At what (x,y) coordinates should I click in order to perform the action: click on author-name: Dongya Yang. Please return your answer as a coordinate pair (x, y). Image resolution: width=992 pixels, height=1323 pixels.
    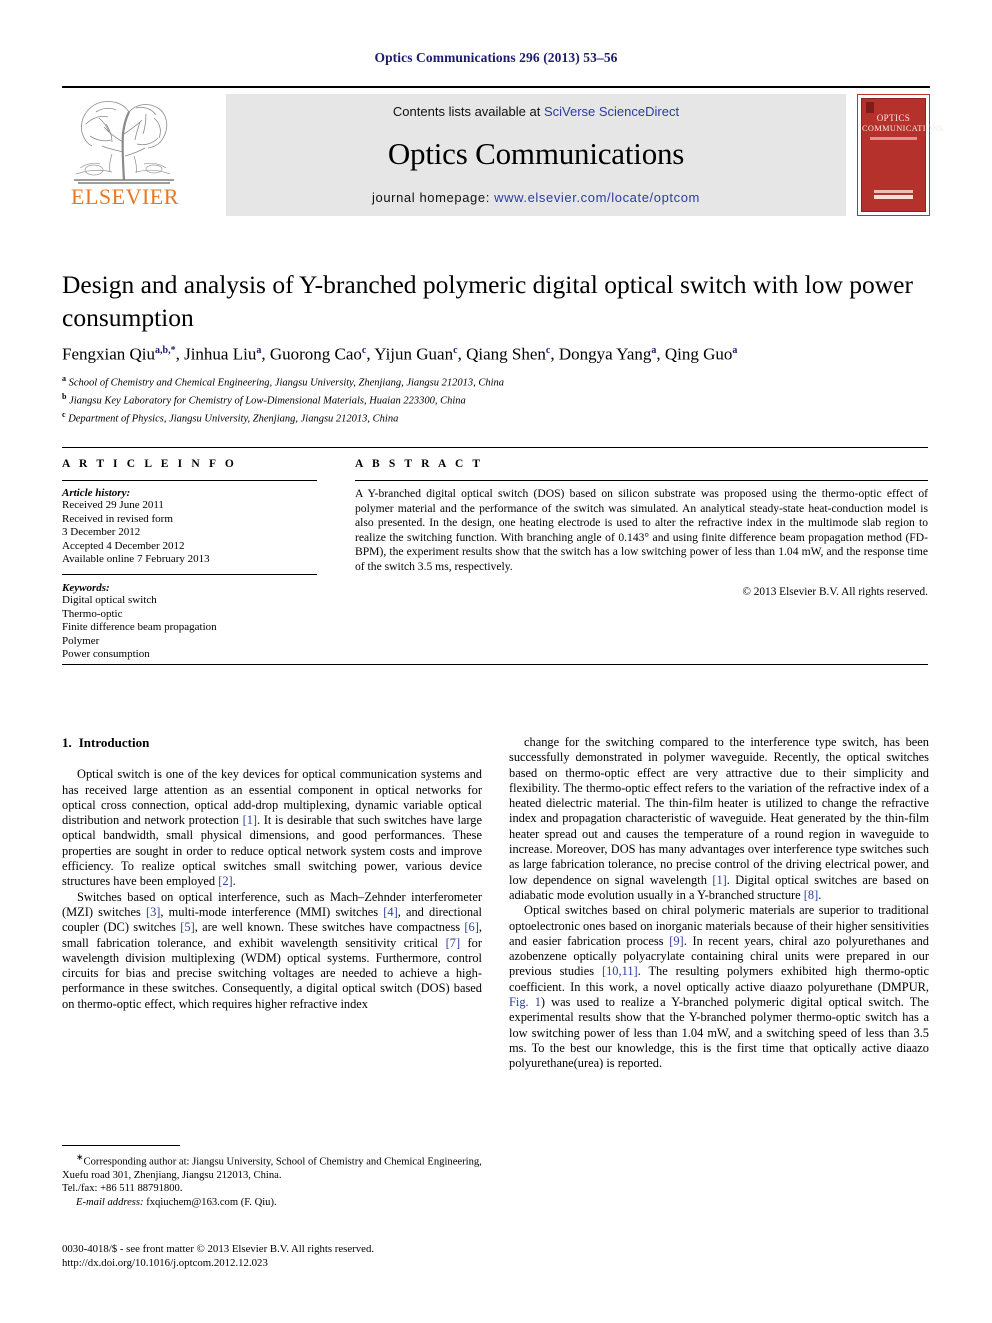
    Looking at the image, I should click on (605, 354).